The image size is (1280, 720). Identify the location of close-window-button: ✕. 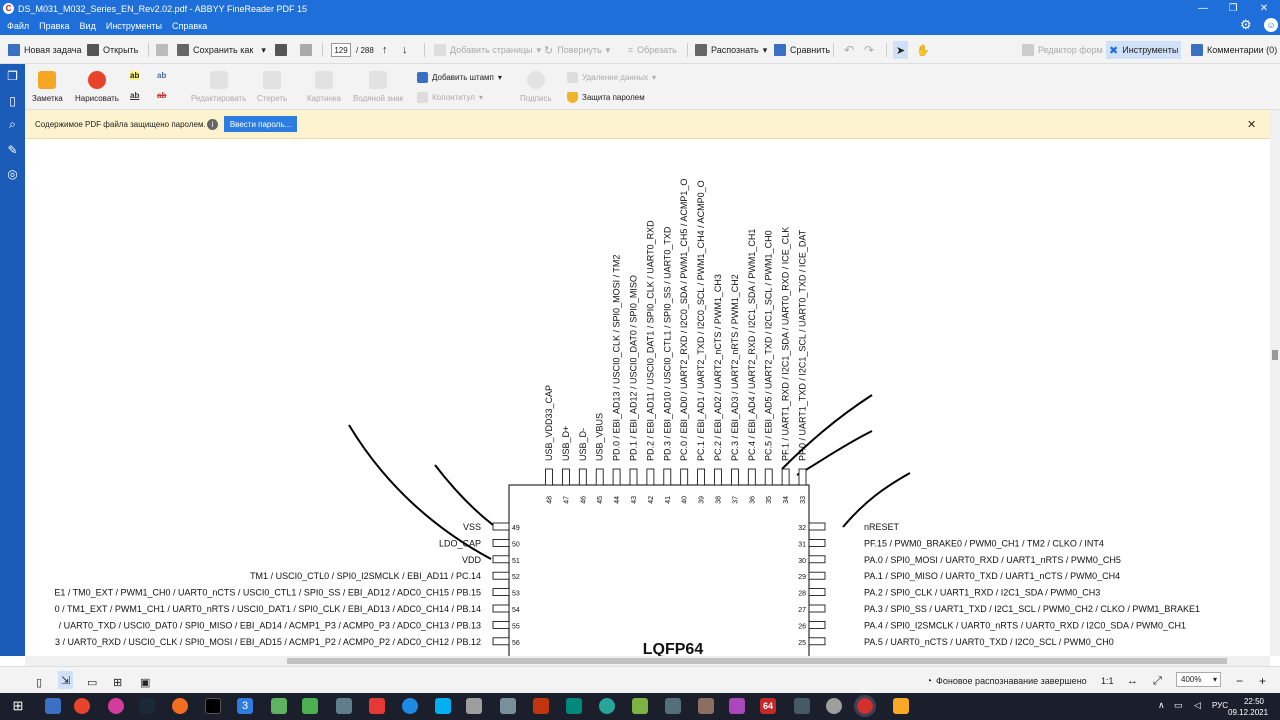
(1264, 8).